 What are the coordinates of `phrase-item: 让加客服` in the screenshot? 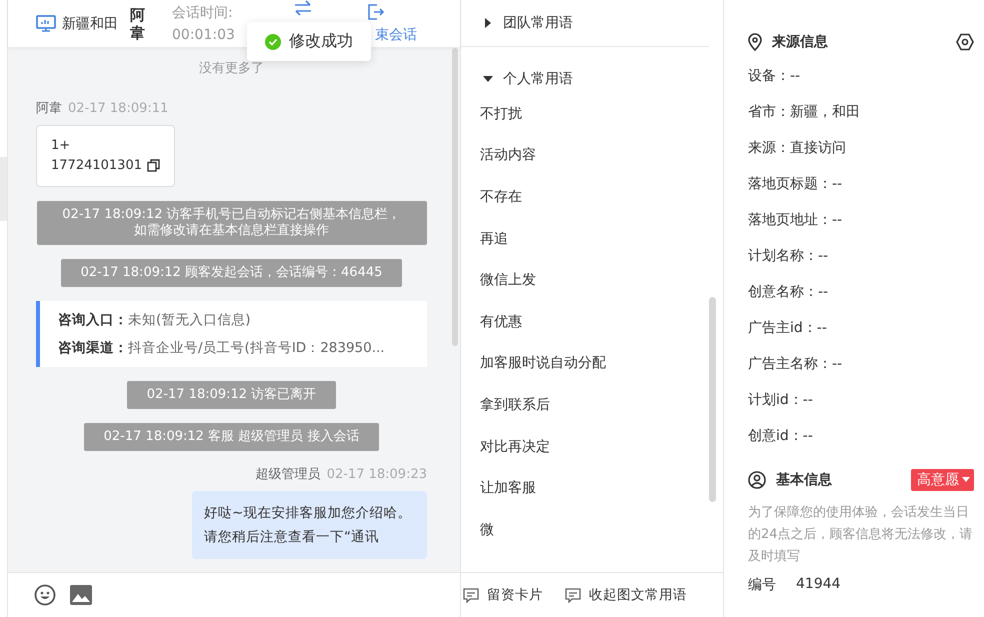 It's located at (498, 488).